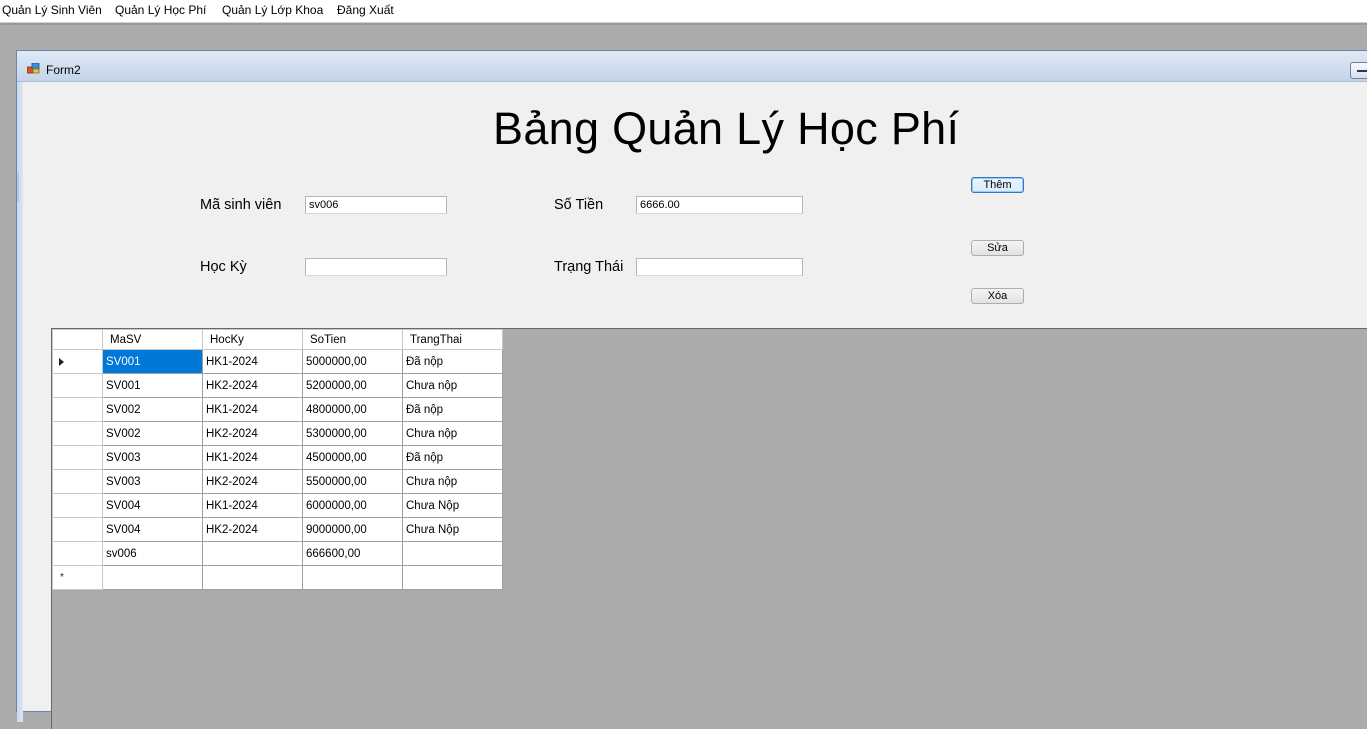 Image resolution: width=1367 pixels, height=729 pixels. I want to click on menu-quan-ly-lop-khoa: Quản Lý Lớp Khoa, so click(272, 10).